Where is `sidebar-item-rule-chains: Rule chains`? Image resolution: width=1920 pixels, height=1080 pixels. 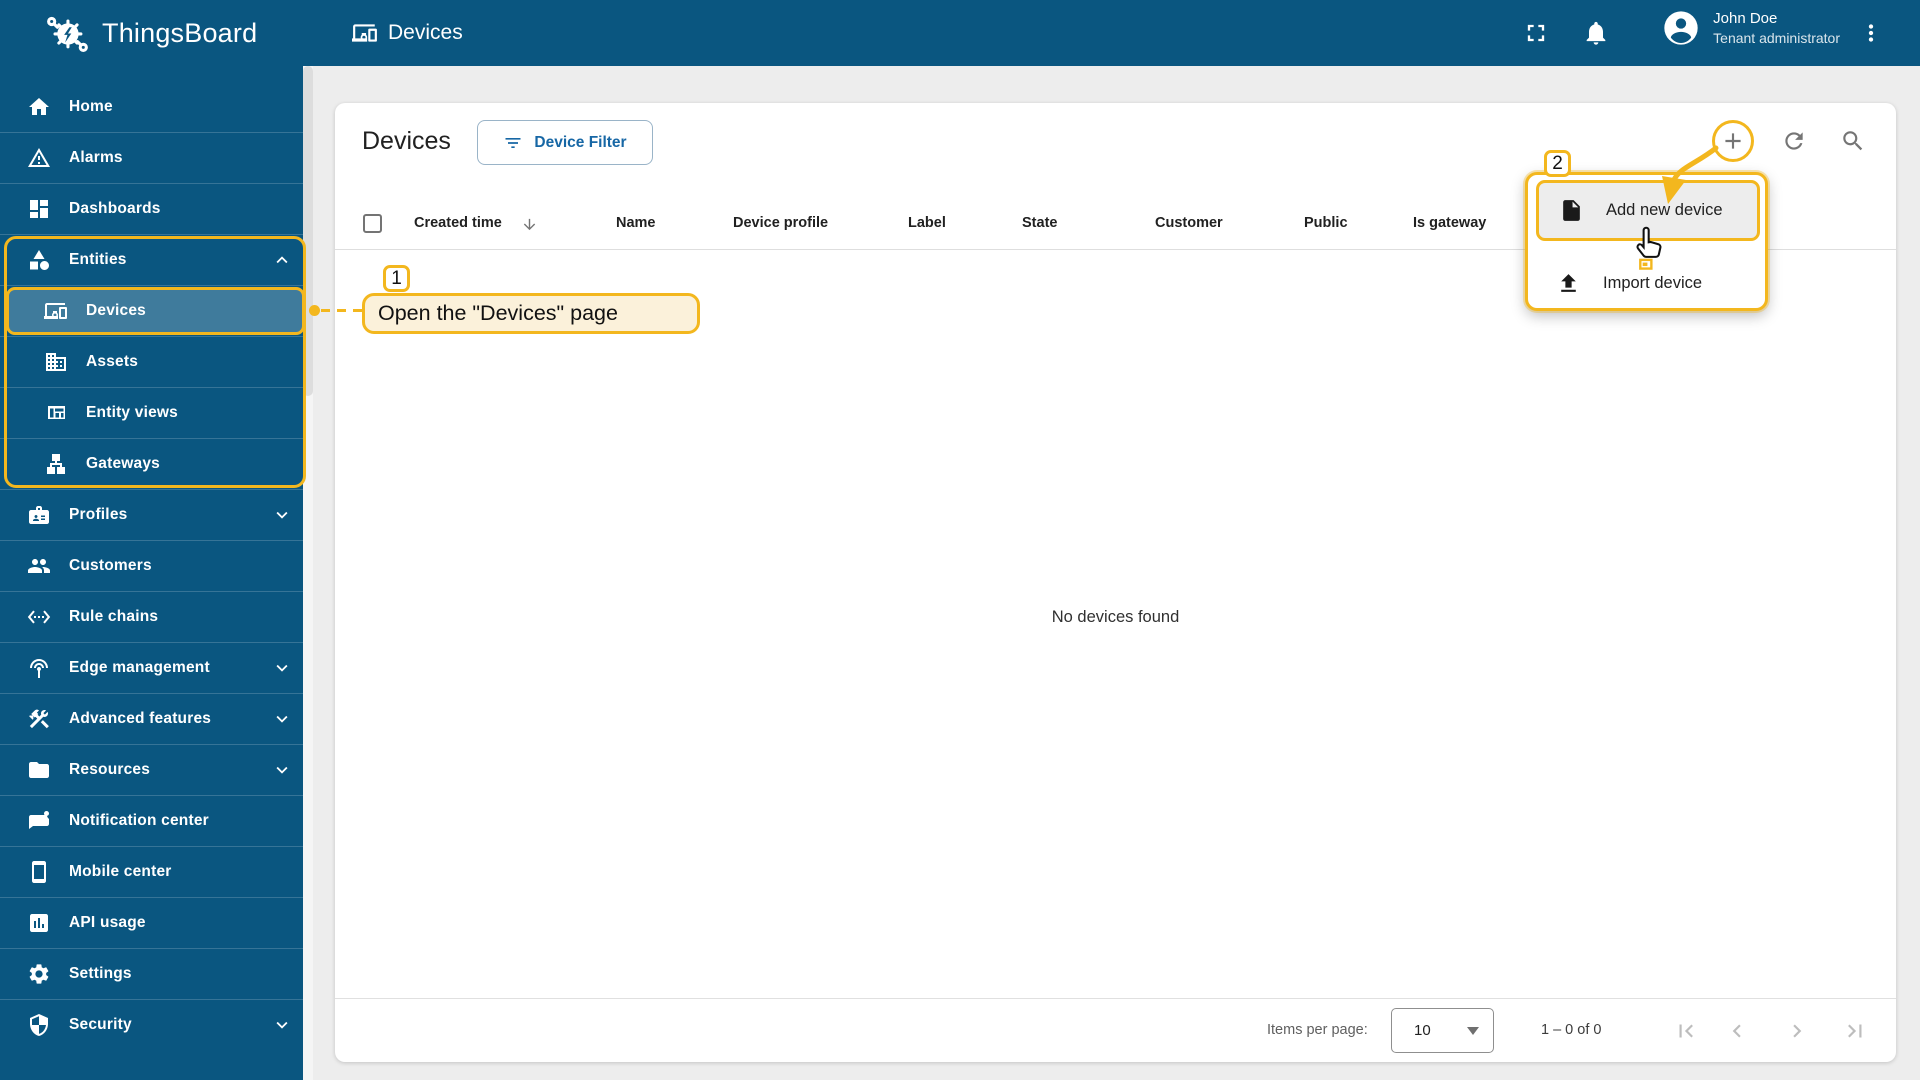
sidebar-item-rule-chains: Rule chains is located at coordinates (156, 616).